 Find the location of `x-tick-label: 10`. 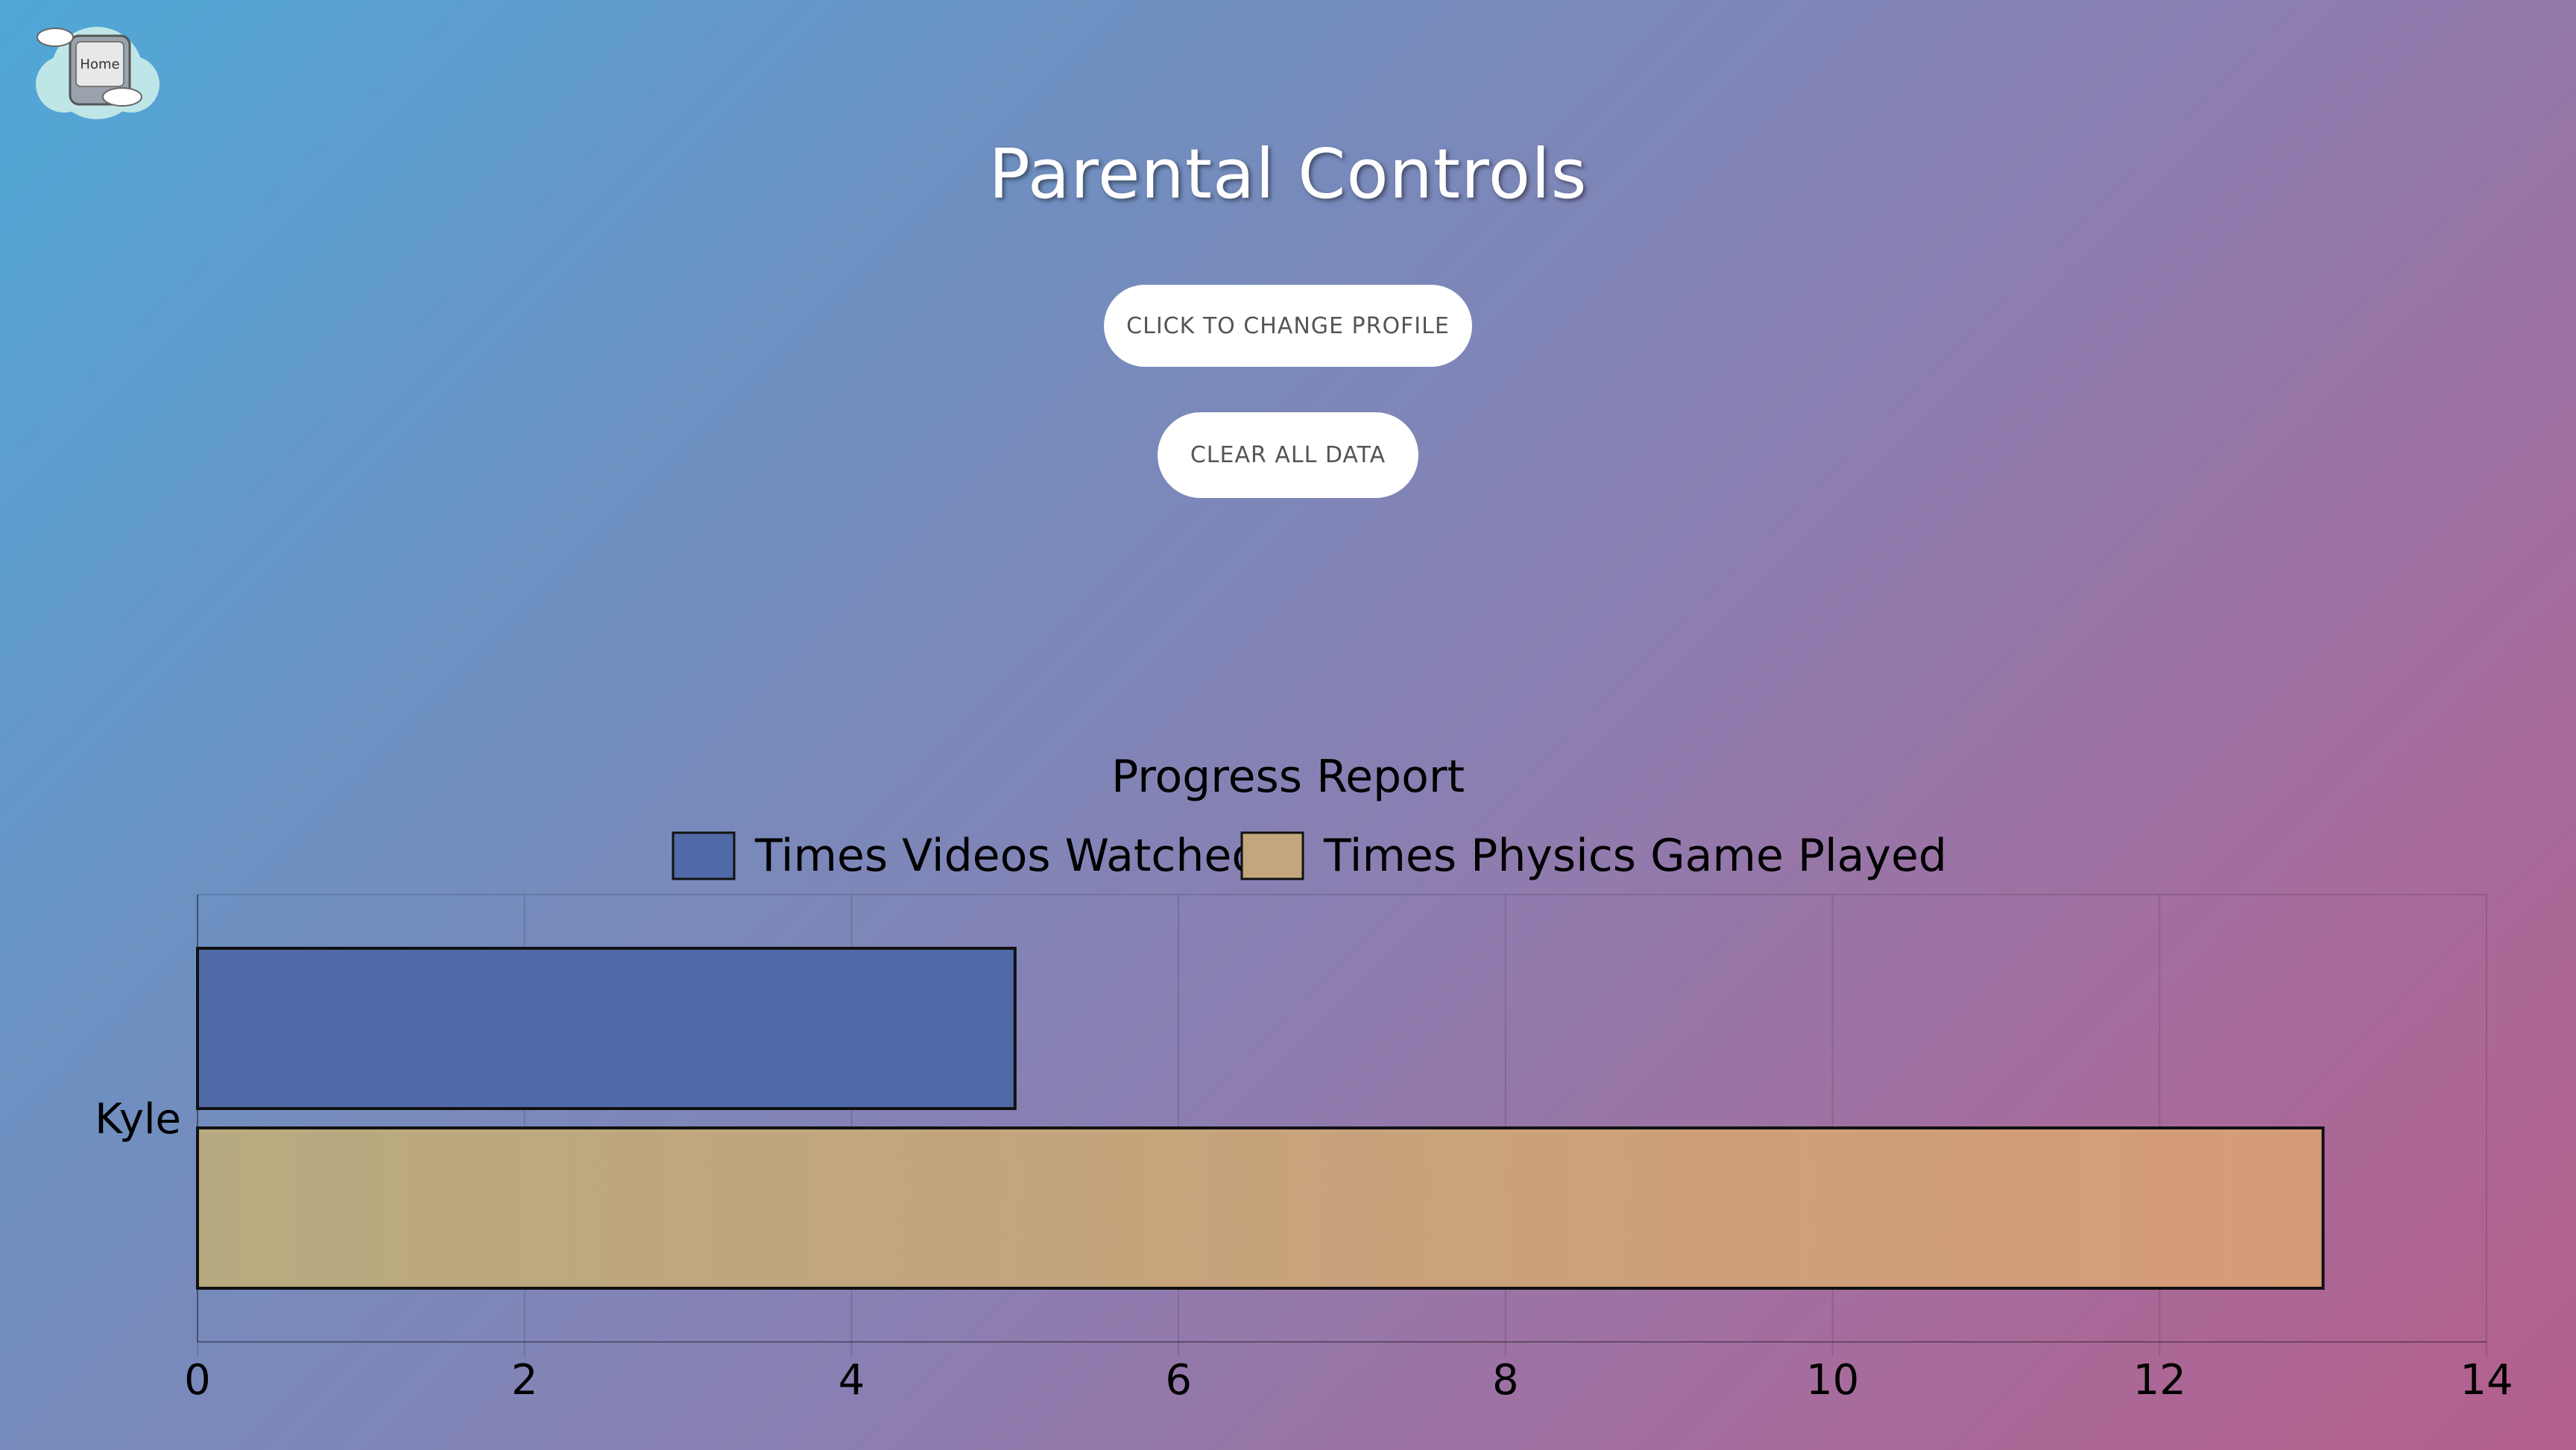

x-tick-label: 10 is located at coordinates (1833, 1380).